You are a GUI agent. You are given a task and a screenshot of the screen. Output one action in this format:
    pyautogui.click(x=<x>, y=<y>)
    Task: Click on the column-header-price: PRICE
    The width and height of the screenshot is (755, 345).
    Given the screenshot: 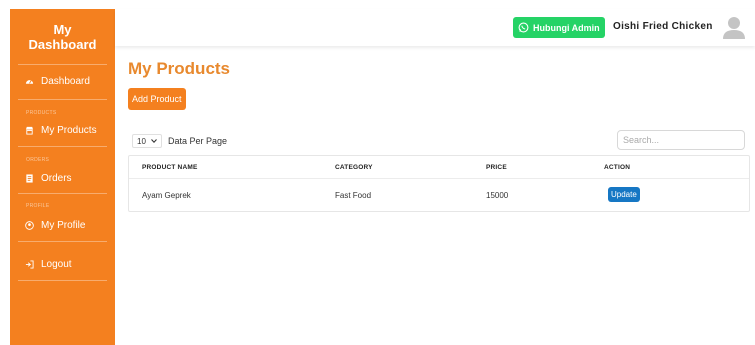 What is the action you would take?
    pyautogui.click(x=496, y=167)
    